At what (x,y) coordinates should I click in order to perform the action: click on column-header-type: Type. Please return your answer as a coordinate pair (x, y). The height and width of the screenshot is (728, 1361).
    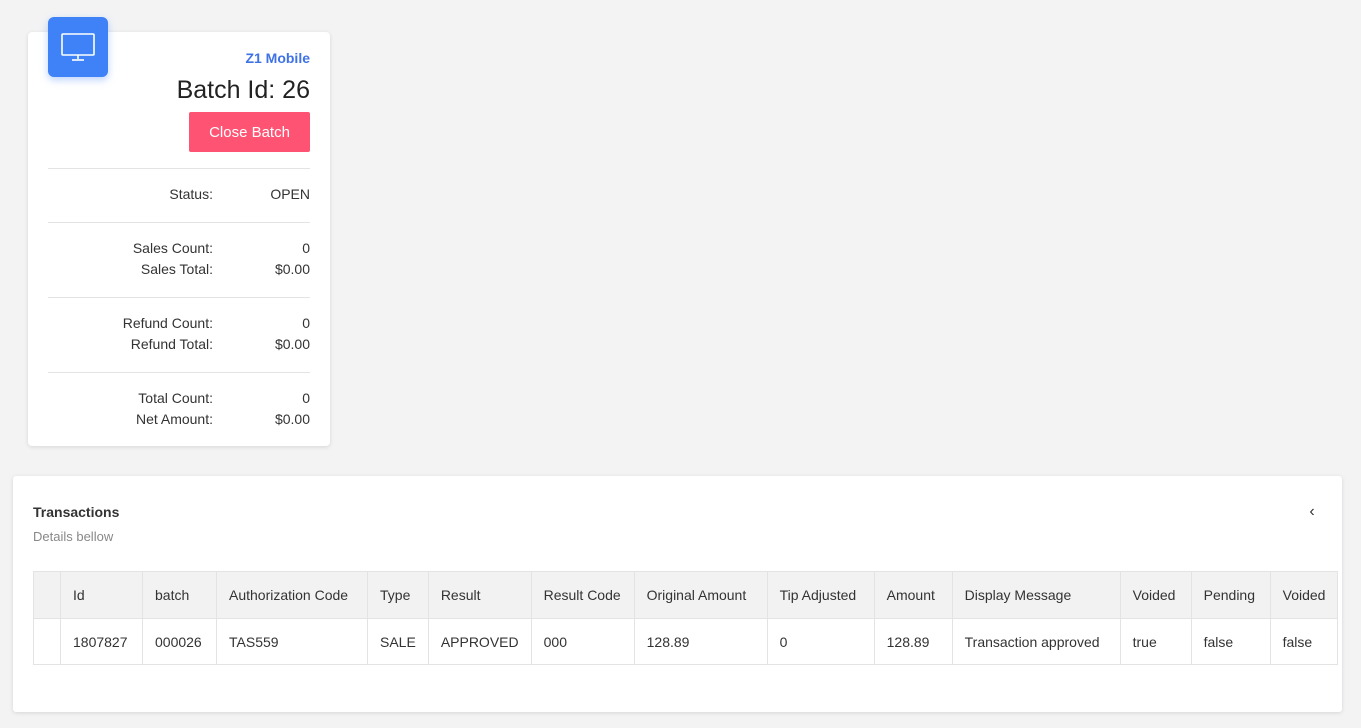
    Looking at the image, I should click on (398, 595).